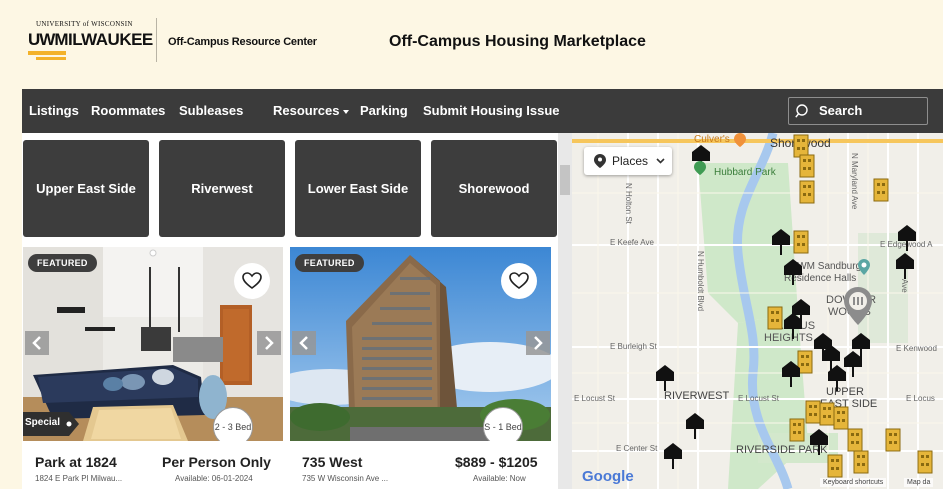 This screenshot has width=943, height=489. Describe the element at coordinates (76, 462) in the screenshot. I see `listing-name: Park at 1824` at that location.